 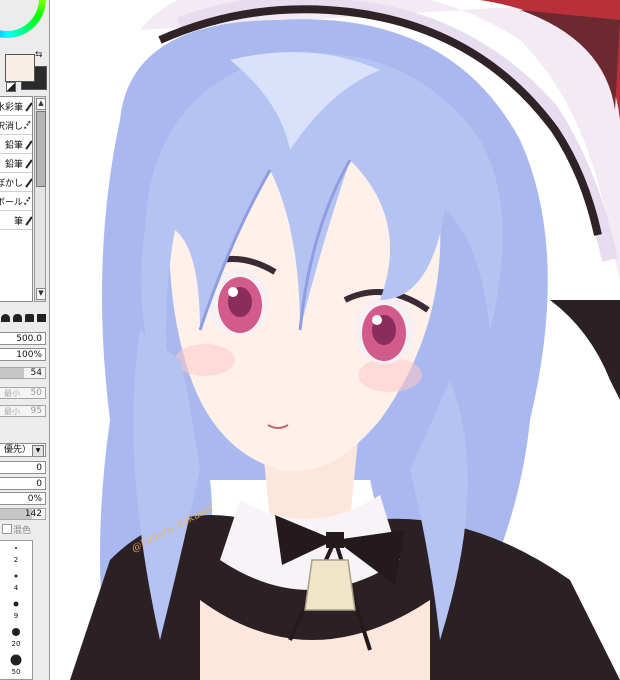 I want to click on tool-item-ballpen: ボール, so click(x=16, y=201).